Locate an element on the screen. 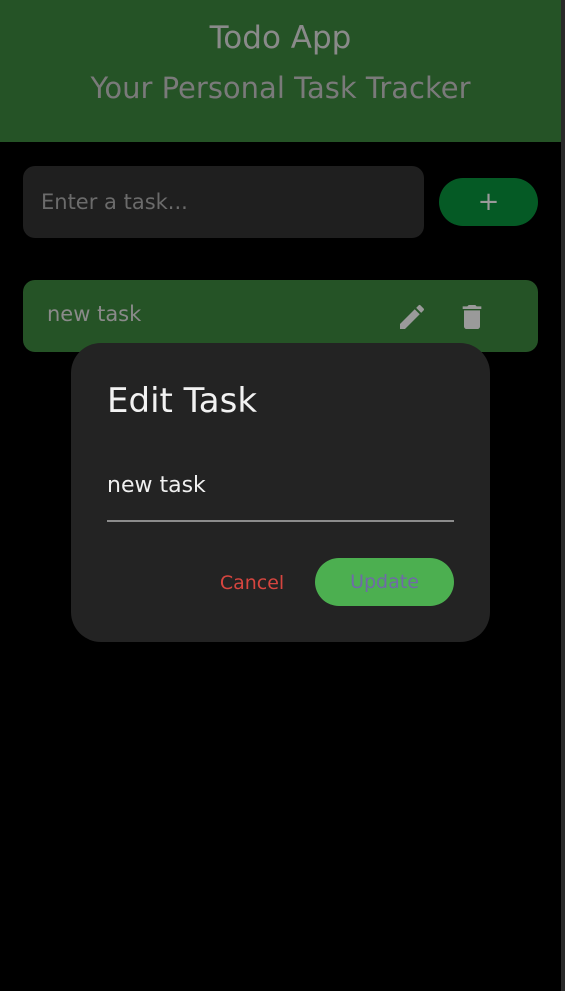 The image size is (565, 991). delete-icon is located at coordinates (472, 317).